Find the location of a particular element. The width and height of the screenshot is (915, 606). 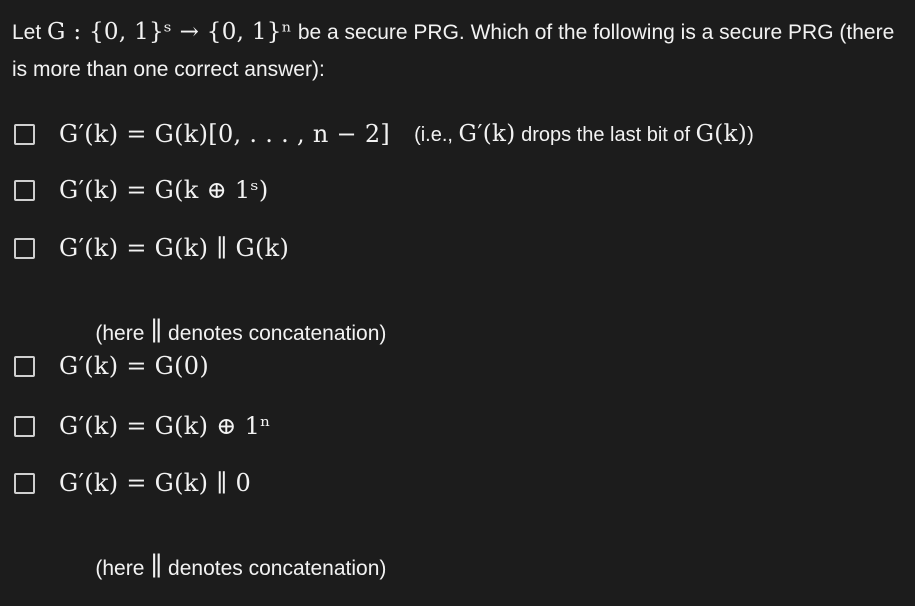

explanation-open: (i.e., is located at coordinates (436, 135).